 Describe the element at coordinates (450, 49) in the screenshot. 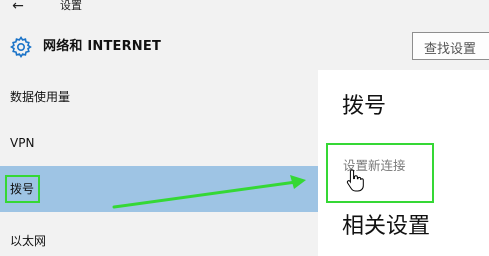

I see `search-placeholder: 查找设置` at that location.